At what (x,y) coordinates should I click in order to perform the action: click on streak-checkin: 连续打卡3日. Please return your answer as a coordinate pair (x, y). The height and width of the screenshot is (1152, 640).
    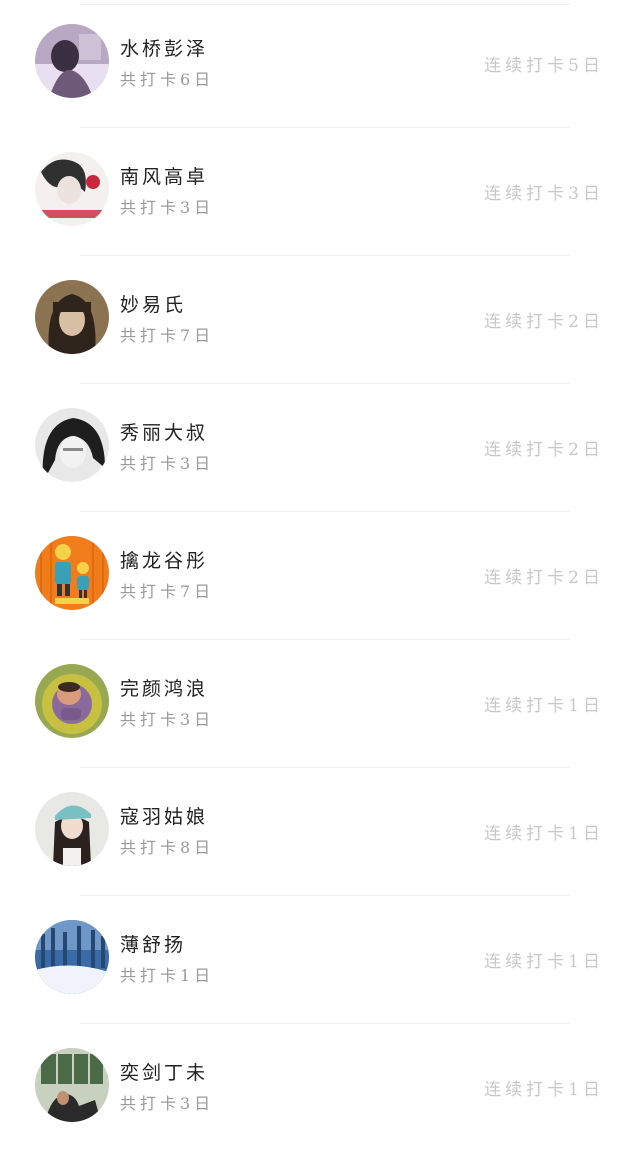
    Looking at the image, I should click on (544, 194).